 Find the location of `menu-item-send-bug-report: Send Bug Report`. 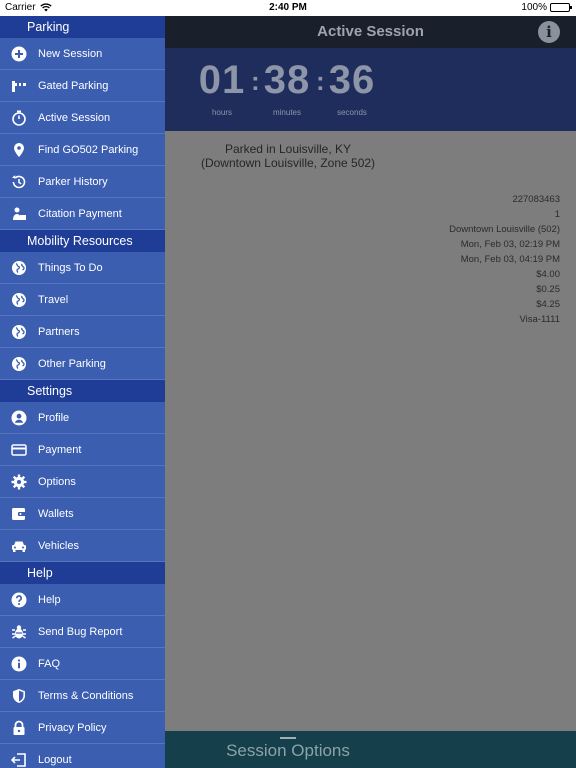

menu-item-send-bug-report: Send Bug Report is located at coordinates (82, 632).